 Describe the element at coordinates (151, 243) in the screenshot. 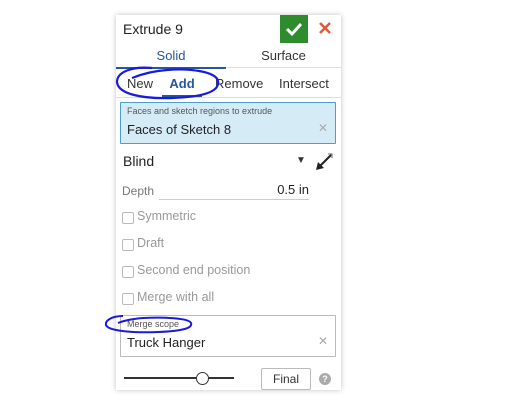

I see `draft-label: Draft` at that location.